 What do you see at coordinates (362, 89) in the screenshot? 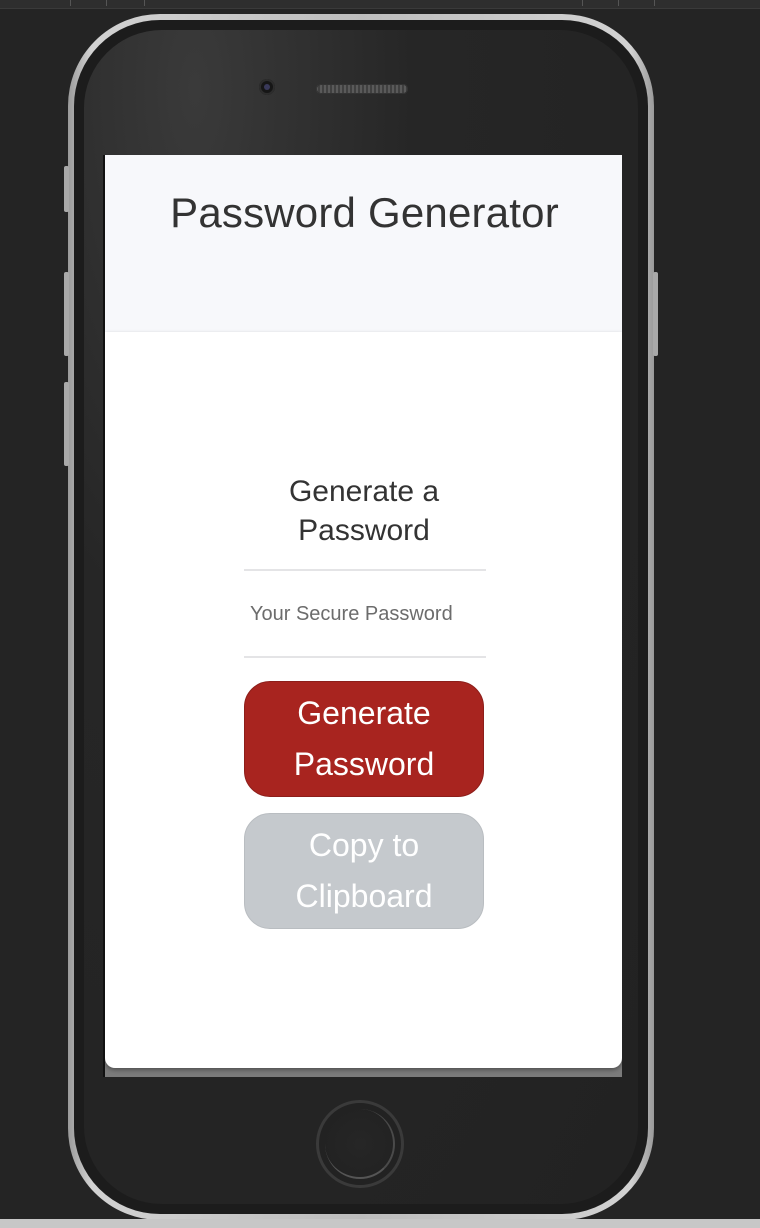
I see `earpiece-speaker-icon` at bounding box center [362, 89].